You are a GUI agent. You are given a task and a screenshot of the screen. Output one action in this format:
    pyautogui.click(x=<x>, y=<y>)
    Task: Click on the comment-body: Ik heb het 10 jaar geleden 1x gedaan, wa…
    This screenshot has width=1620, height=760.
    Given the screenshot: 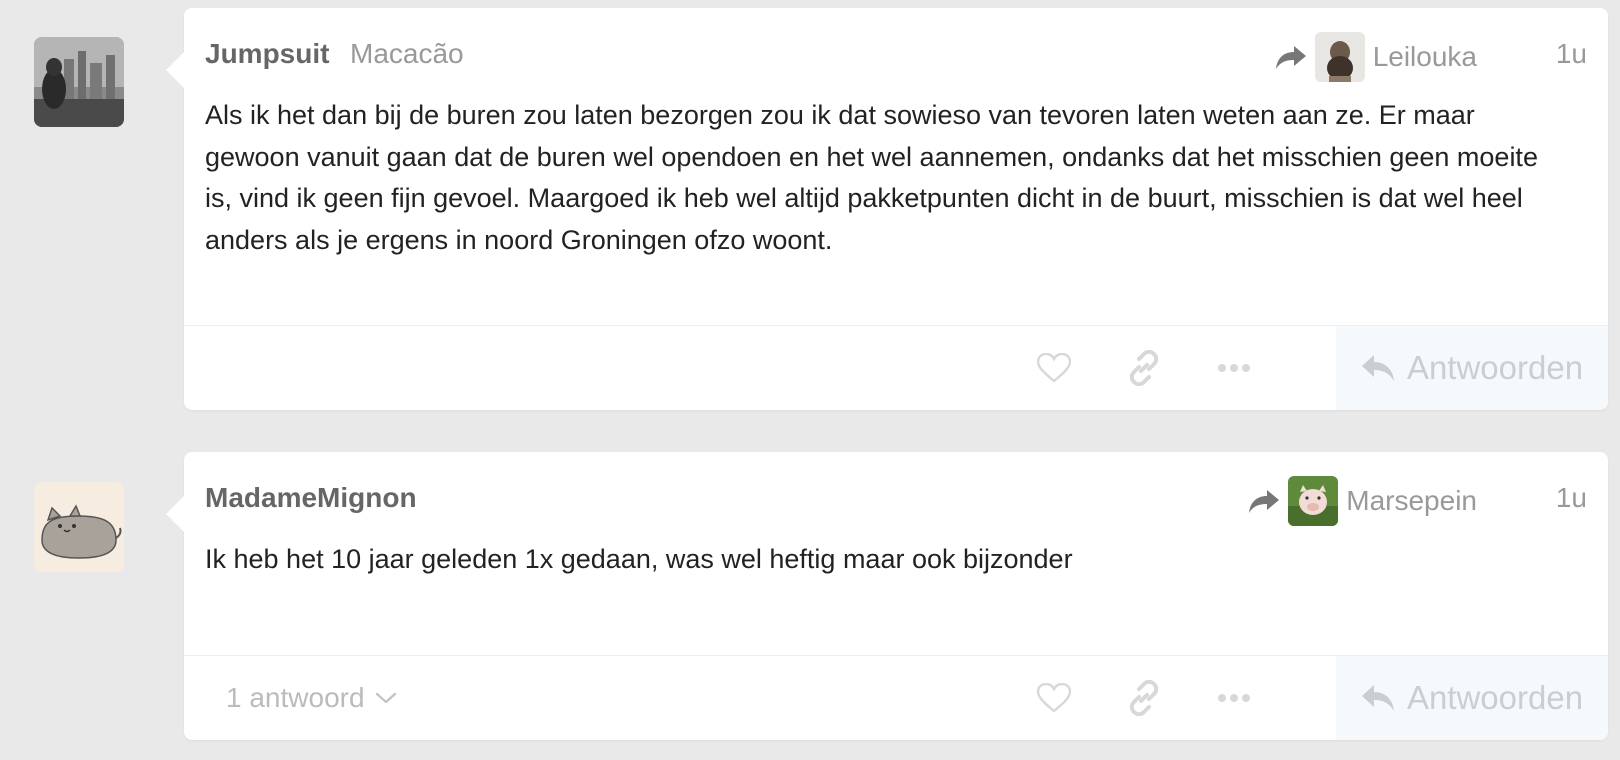 What is the action you would take?
    pyautogui.click(x=639, y=559)
    